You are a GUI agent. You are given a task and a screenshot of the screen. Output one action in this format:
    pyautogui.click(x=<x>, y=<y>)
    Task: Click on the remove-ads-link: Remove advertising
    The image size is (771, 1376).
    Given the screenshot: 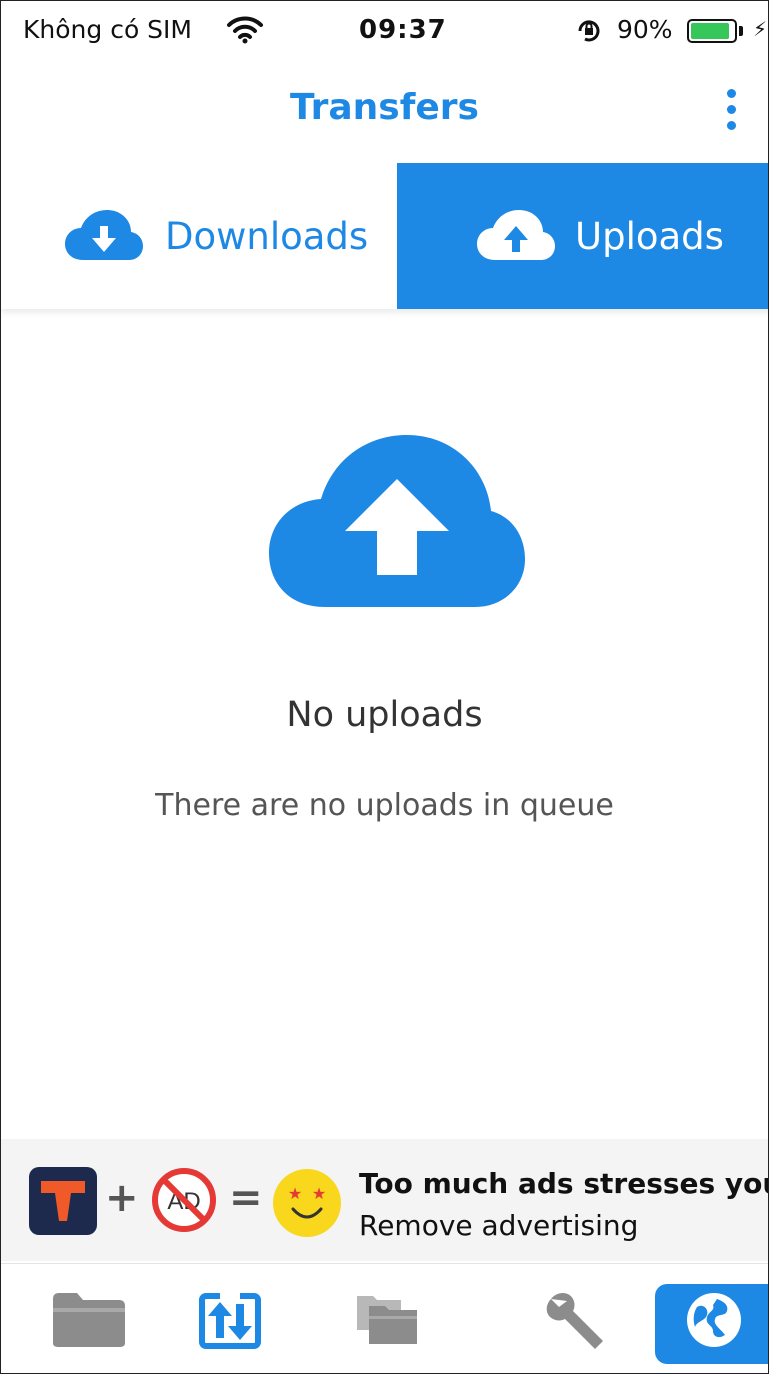 What is the action you would take?
    pyautogui.click(x=498, y=1225)
    